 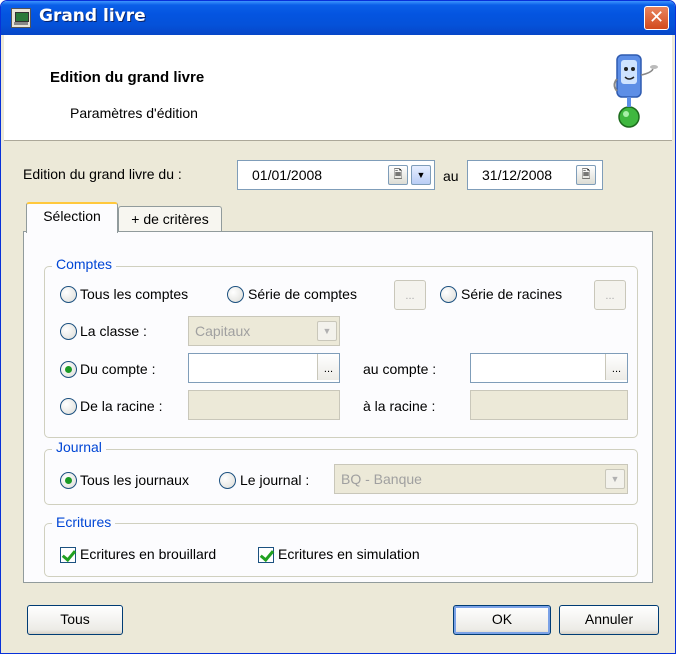 What do you see at coordinates (134, 113) in the screenshot?
I see `header-subtitle: Paramètres d'édition` at bounding box center [134, 113].